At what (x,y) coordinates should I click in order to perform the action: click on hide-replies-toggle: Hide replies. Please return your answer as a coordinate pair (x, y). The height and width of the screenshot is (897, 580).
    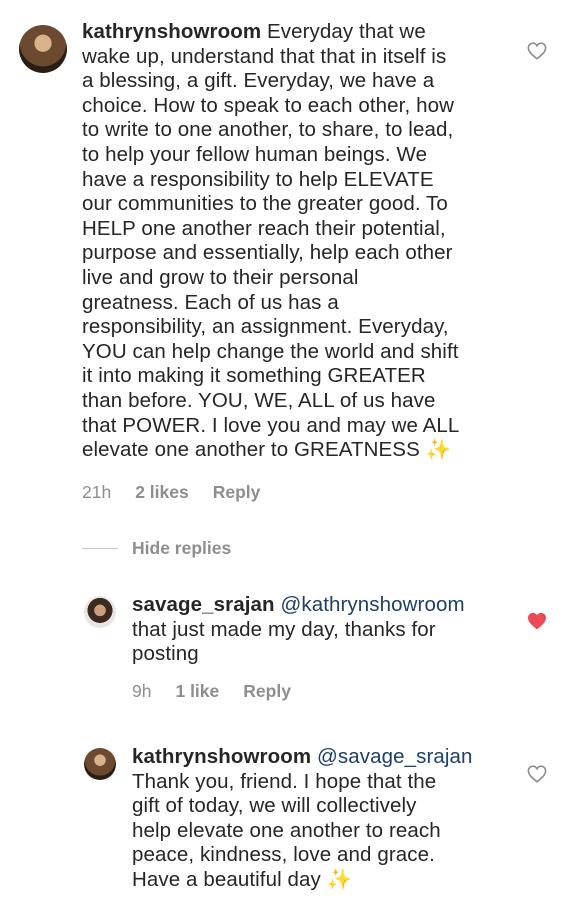
    Looking at the image, I should click on (156, 548).